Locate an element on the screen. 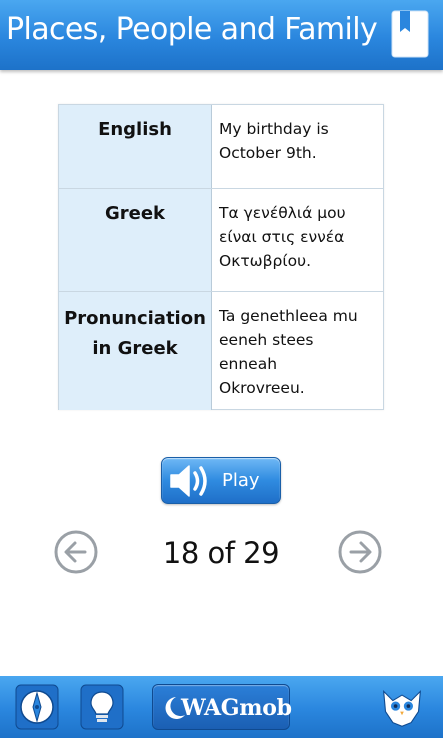 The image size is (443, 738). lightbulb-icon is located at coordinates (102, 707).